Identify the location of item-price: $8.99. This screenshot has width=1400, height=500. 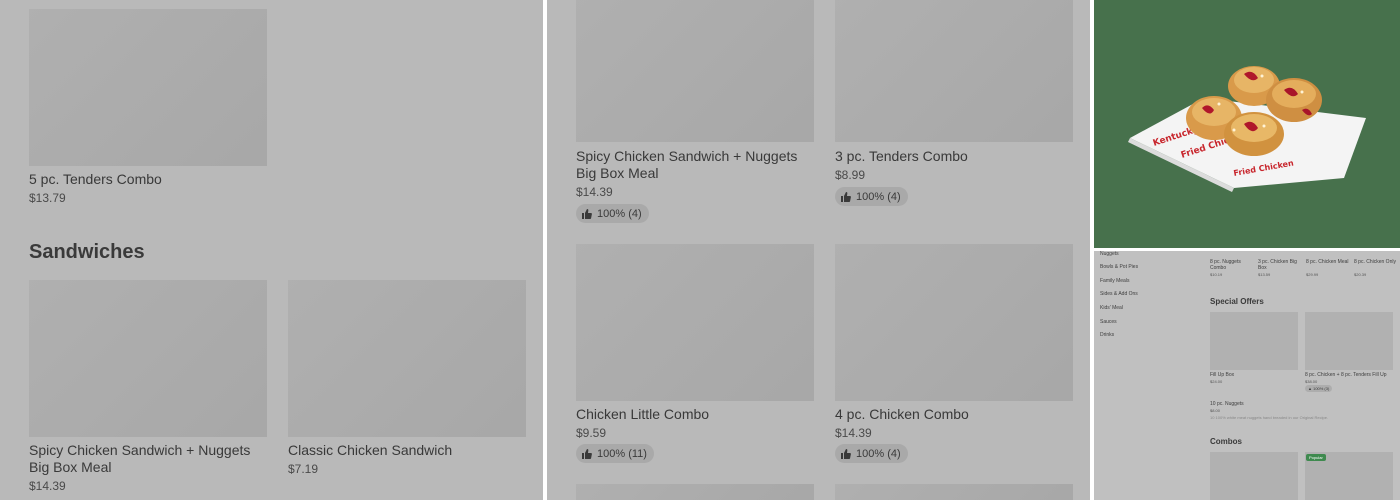
(850, 175).